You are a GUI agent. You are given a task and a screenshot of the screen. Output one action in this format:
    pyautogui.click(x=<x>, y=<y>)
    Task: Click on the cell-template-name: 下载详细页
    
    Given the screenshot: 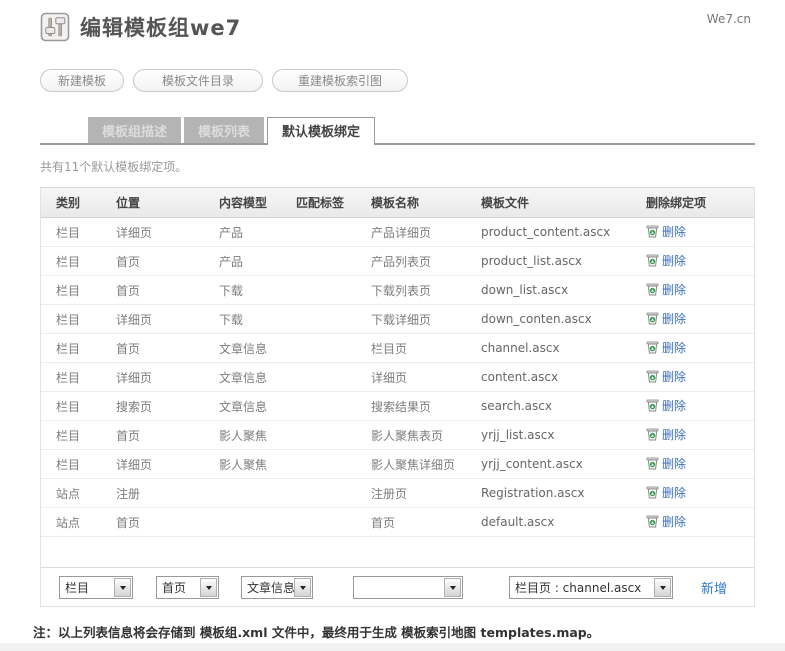 What is the action you would take?
    pyautogui.click(x=401, y=319)
    